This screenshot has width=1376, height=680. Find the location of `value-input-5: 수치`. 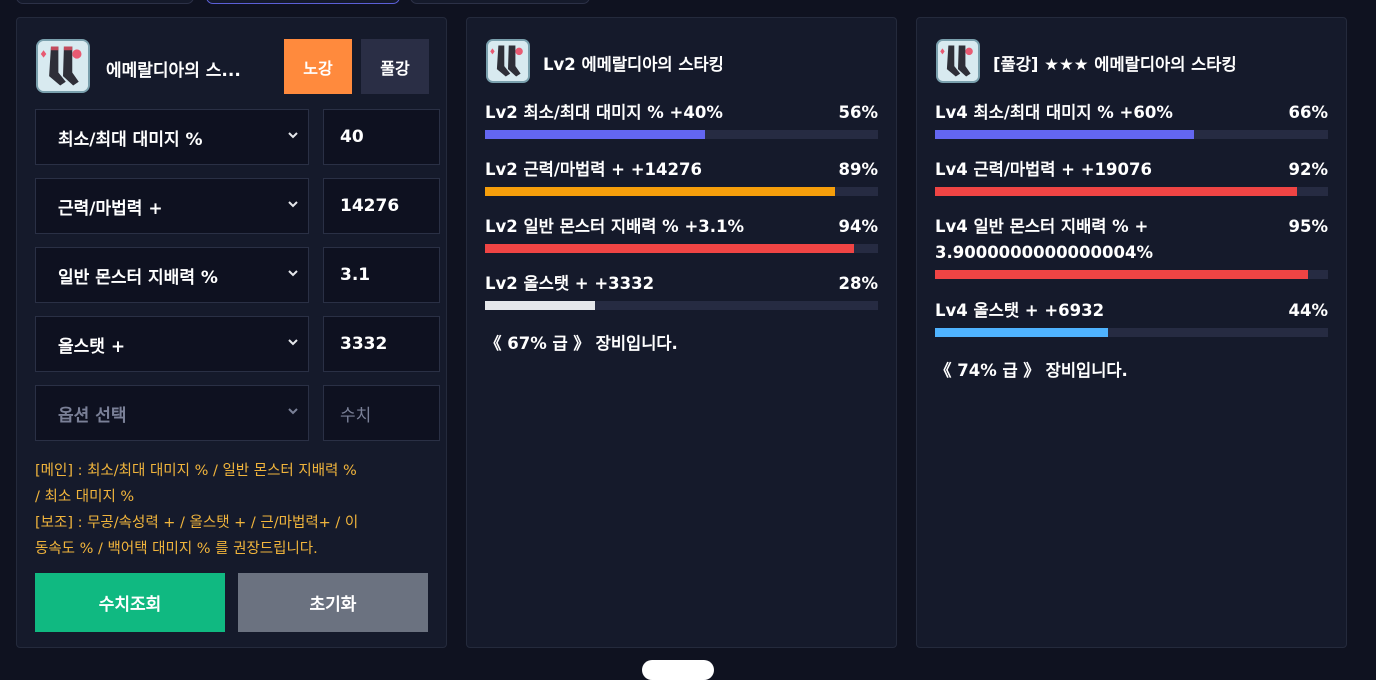

value-input-5: 수치 is located at coordinates (381, 413).